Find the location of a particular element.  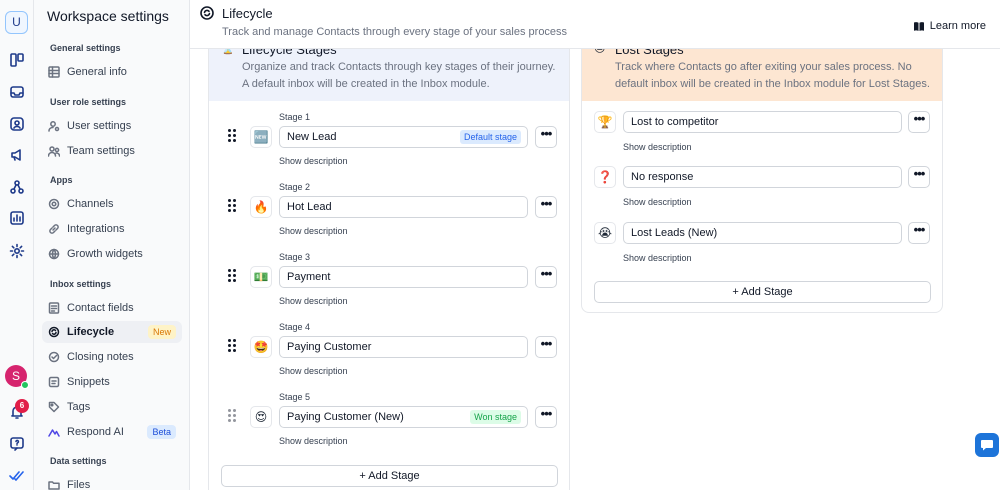

sidebar-item-general-info: General info is located at coordinates (112, 72).